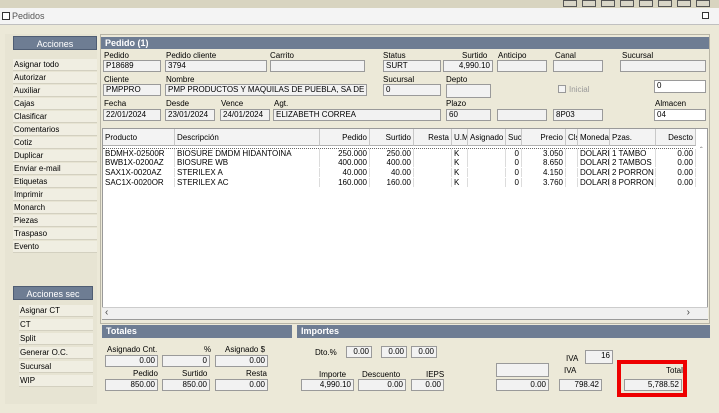 The width and height of the screenshot is (719, 413). What do you see at coordinates (522, 66) in the screenshot?
I see `anticipo-field` at bounding box center [522, 66].